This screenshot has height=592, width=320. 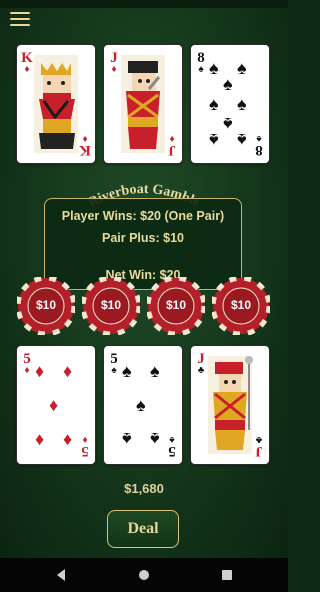 I want to click on card-rank-bottom: K ♦, so click(x=85, y=145).